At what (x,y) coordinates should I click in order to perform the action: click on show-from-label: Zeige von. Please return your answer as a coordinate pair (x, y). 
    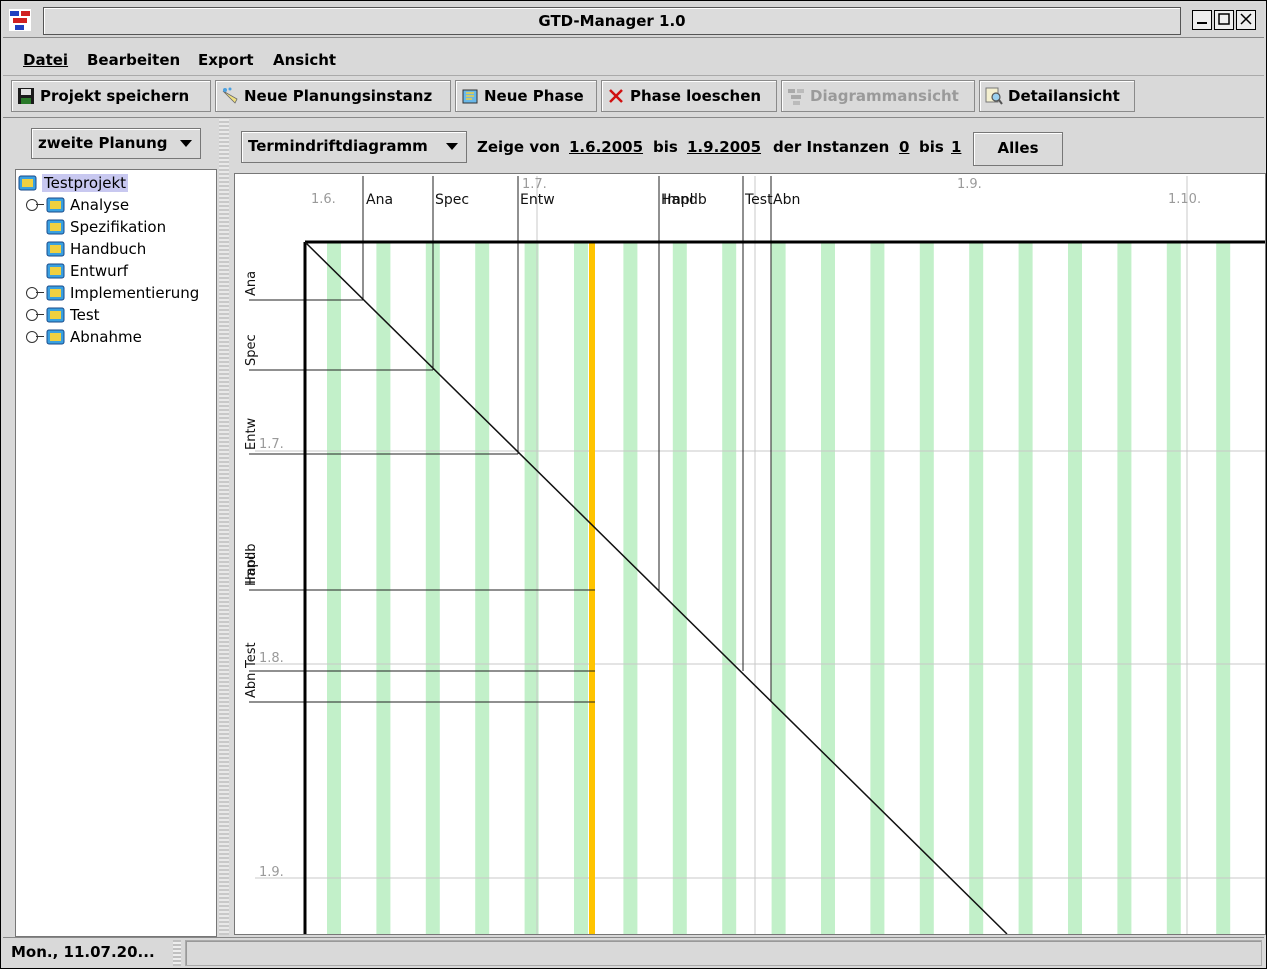
    Looking at the image, I should click on (519, 147).